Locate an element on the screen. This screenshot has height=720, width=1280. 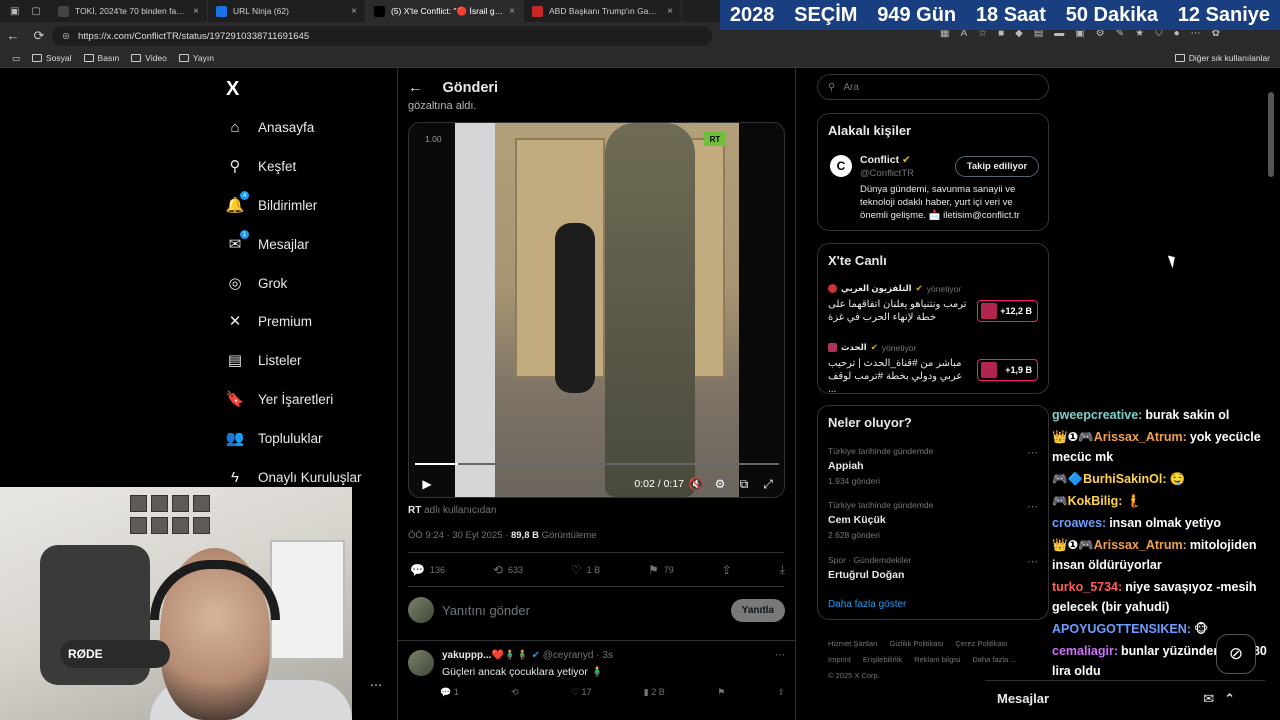
video-frame is located at coordinates (597, 310).